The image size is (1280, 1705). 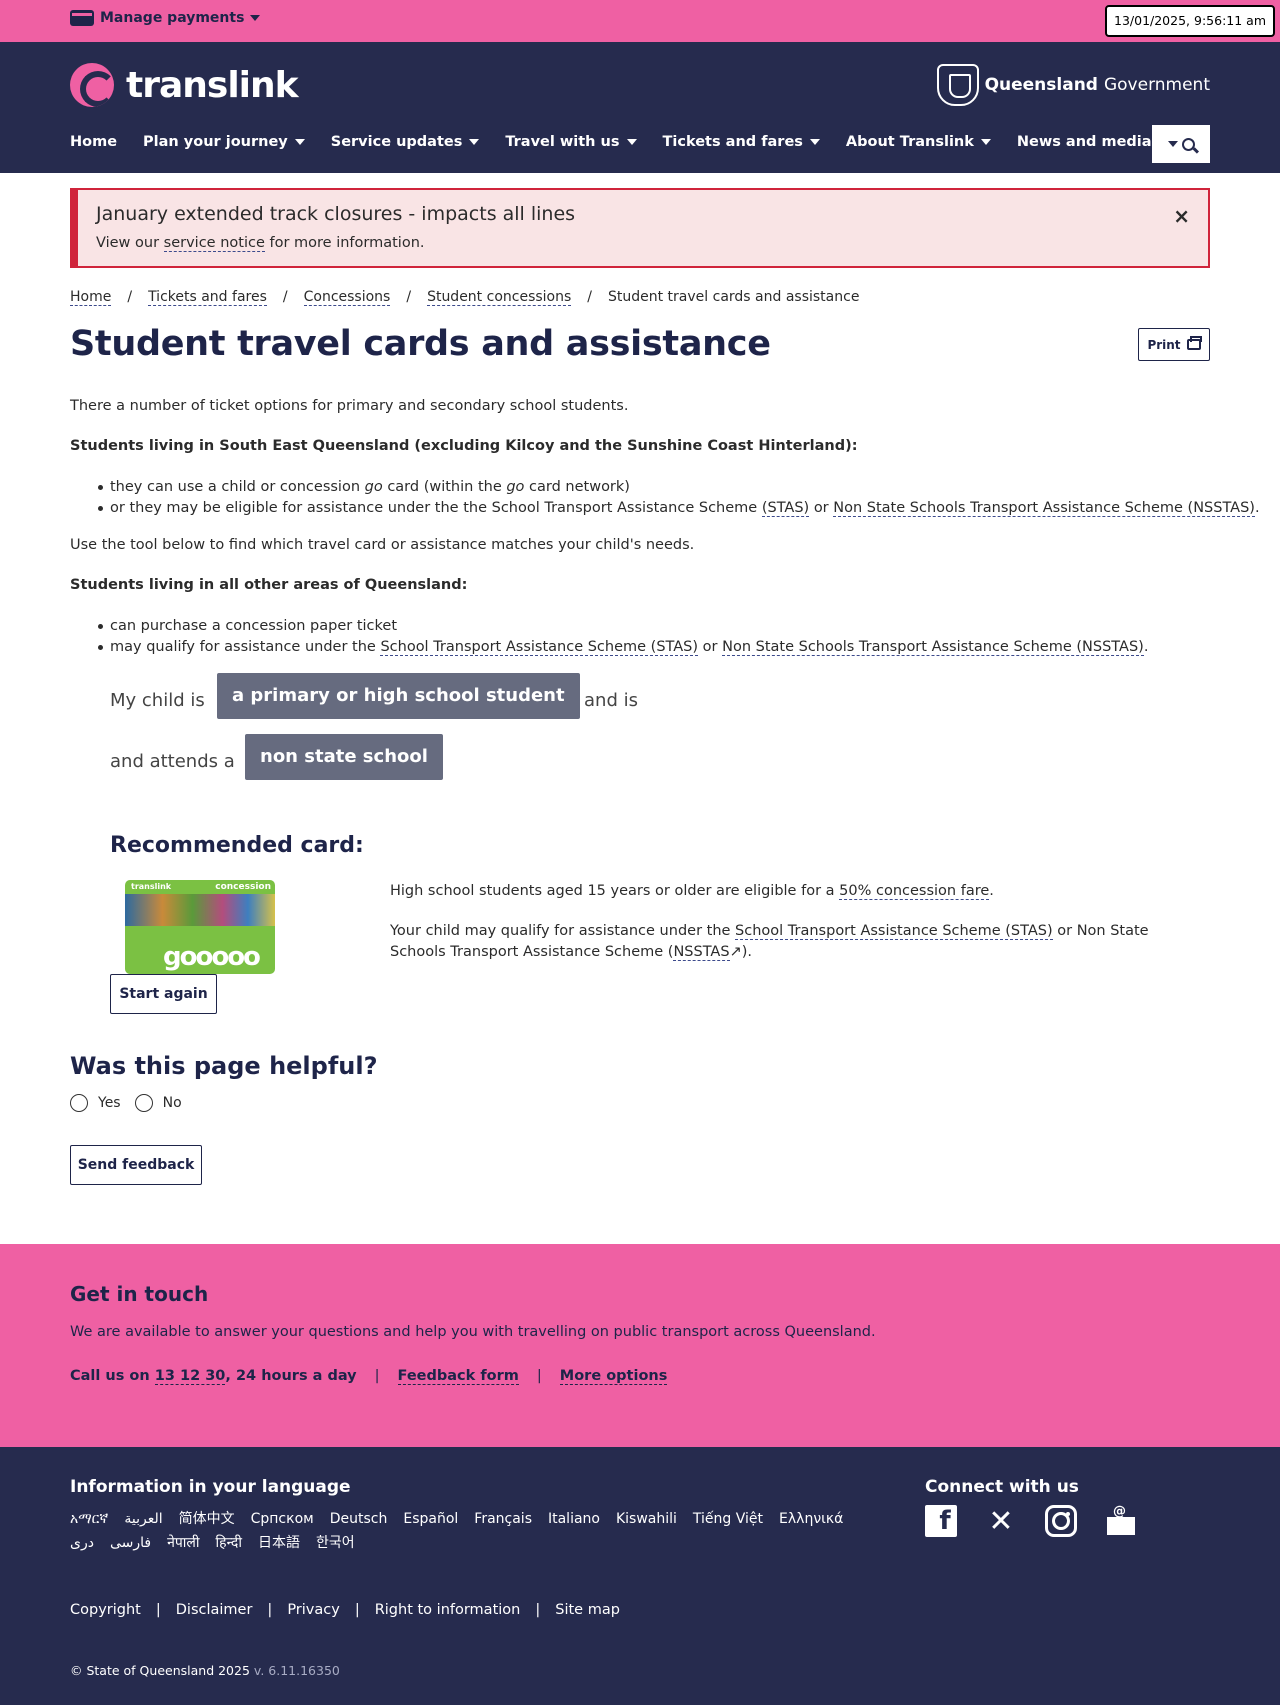 What do you see at coordinates (214, 243) in the screenshot?
I see `service-notice-link: service notice` at bounding box center [214, 243].